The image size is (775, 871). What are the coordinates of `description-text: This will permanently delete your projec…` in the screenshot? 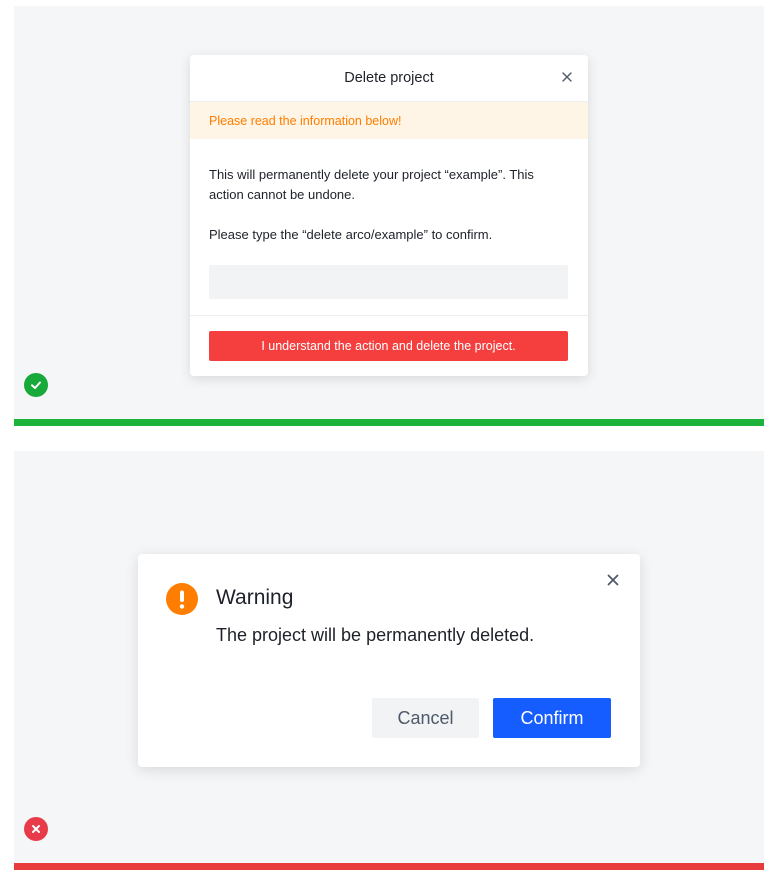 It's located at (371, 184).